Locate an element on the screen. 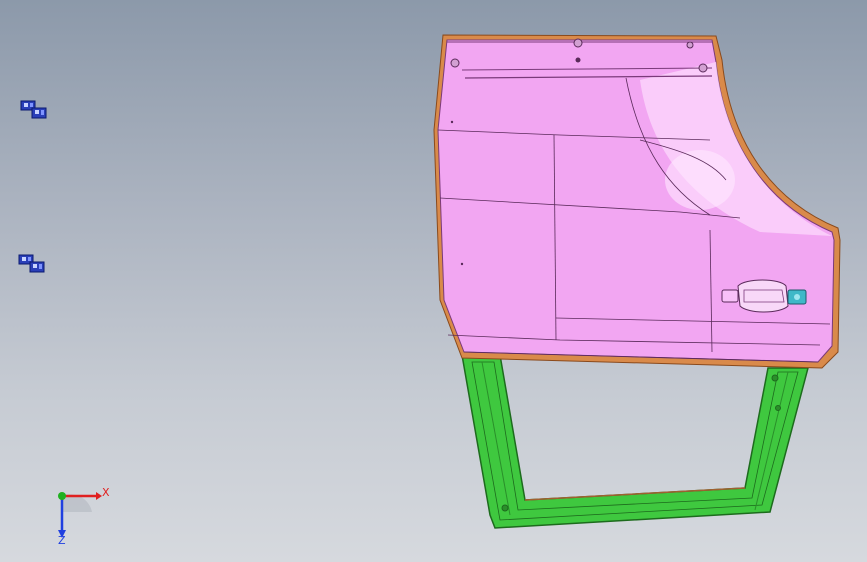 This screenshot has height=562, width=867. y-axis-dot is located at coordinates (62, 496).